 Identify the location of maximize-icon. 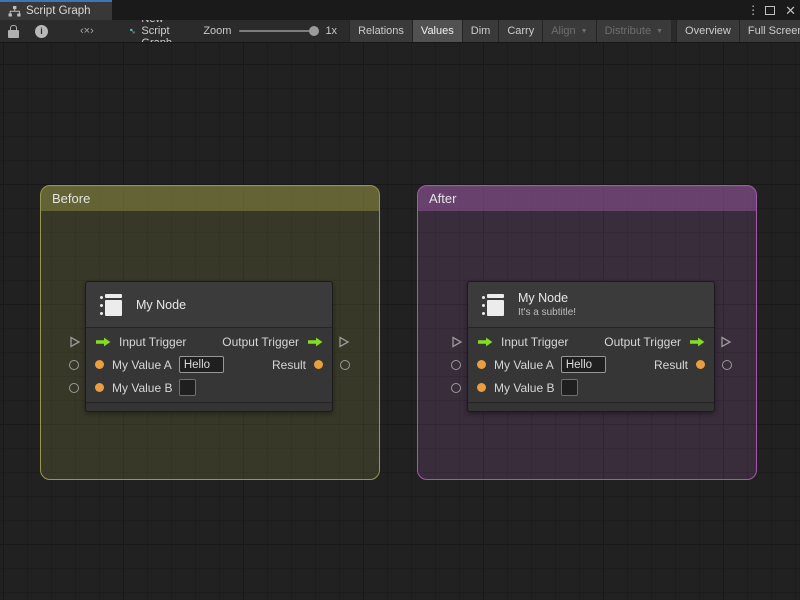
(770, 10).